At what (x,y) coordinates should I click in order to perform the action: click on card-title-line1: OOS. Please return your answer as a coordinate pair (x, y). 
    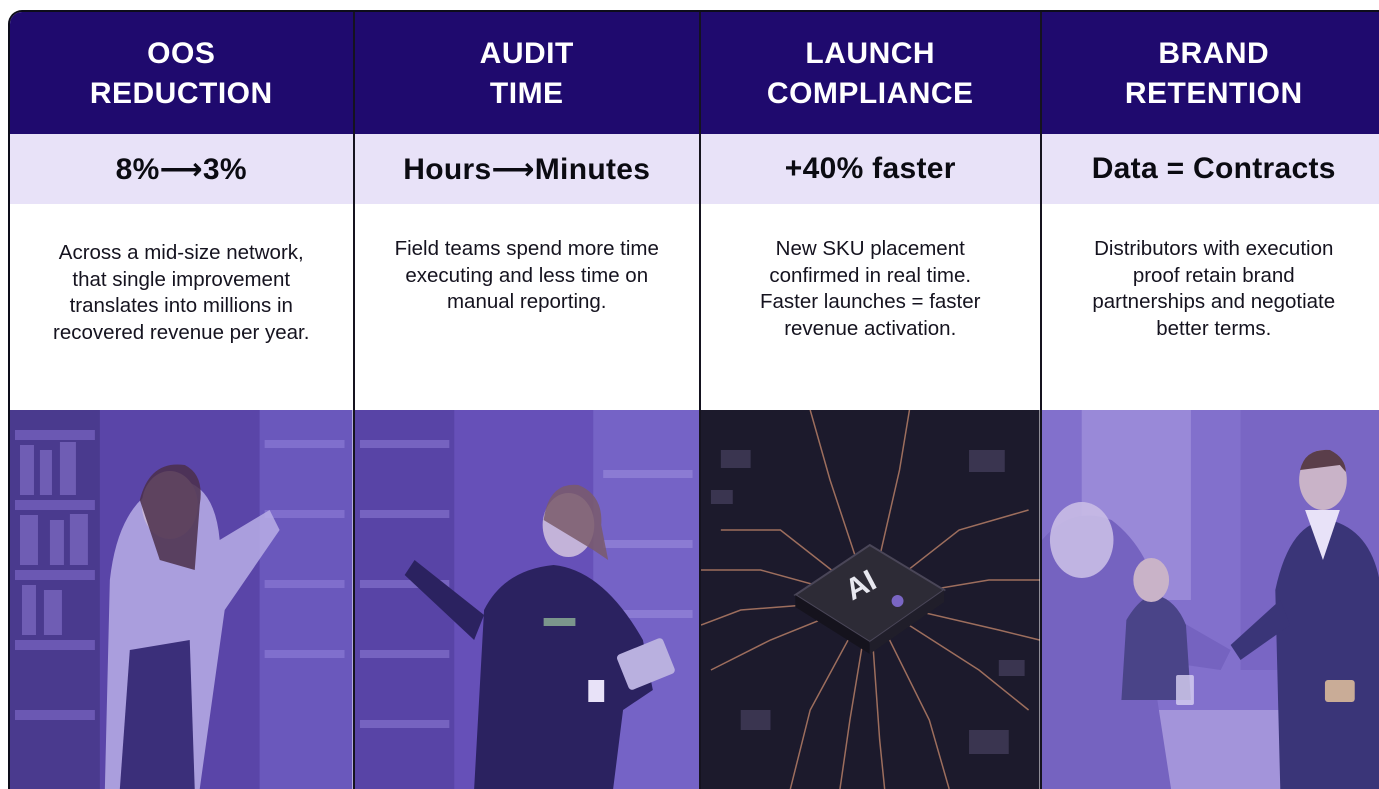
    Looking at the image, I should click on (181, 54).